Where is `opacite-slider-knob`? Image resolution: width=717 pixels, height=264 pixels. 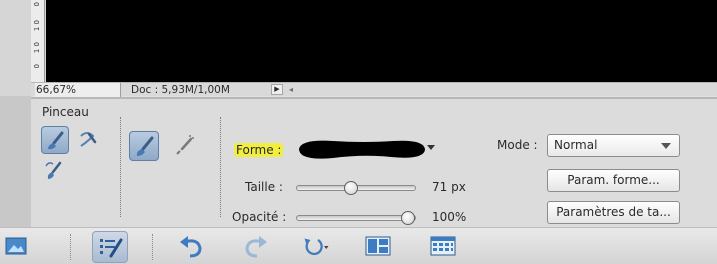 opacite-slider-knob is located at coordinates (408, 218).